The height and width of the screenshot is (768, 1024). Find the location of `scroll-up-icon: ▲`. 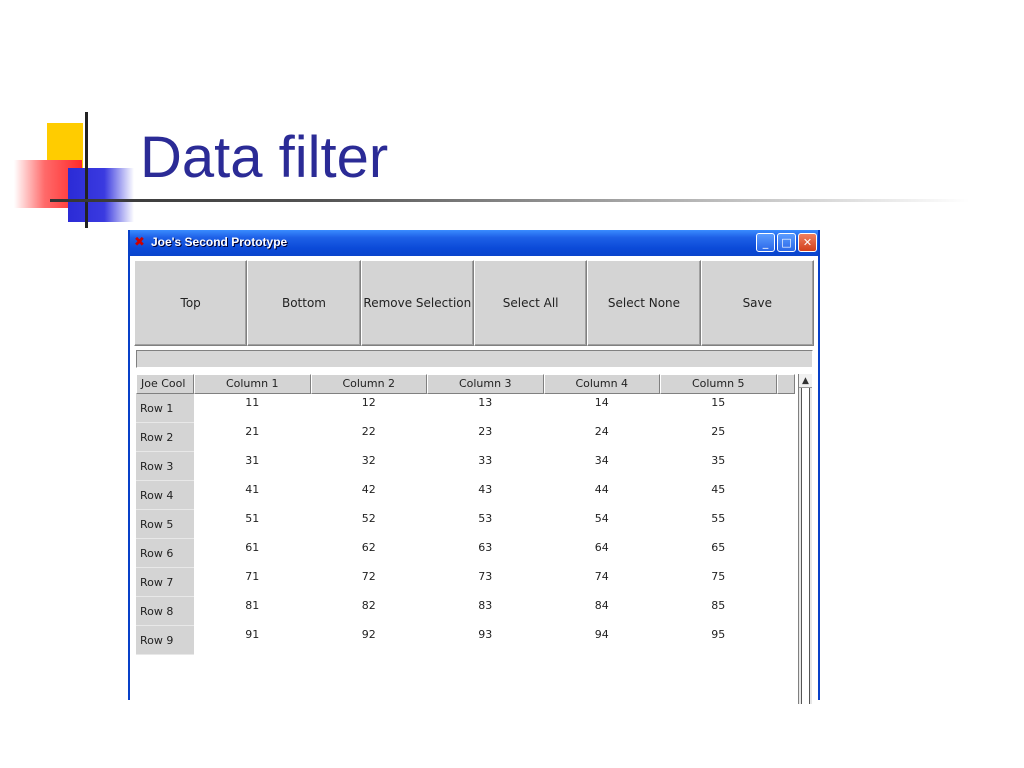

scroll-up-icon: ▲ is located at coordinates (805, 381).